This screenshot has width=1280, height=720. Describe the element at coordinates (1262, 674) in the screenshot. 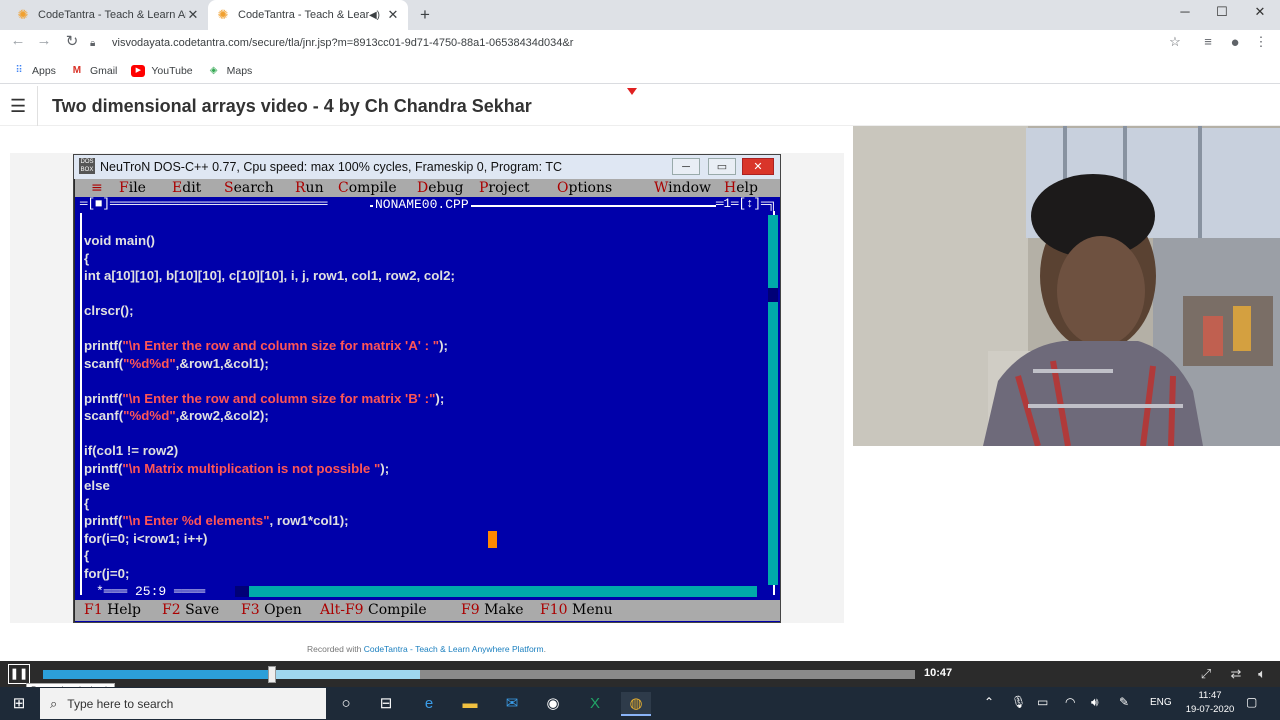

I see `volume-icon: 🔈︎` at that location.